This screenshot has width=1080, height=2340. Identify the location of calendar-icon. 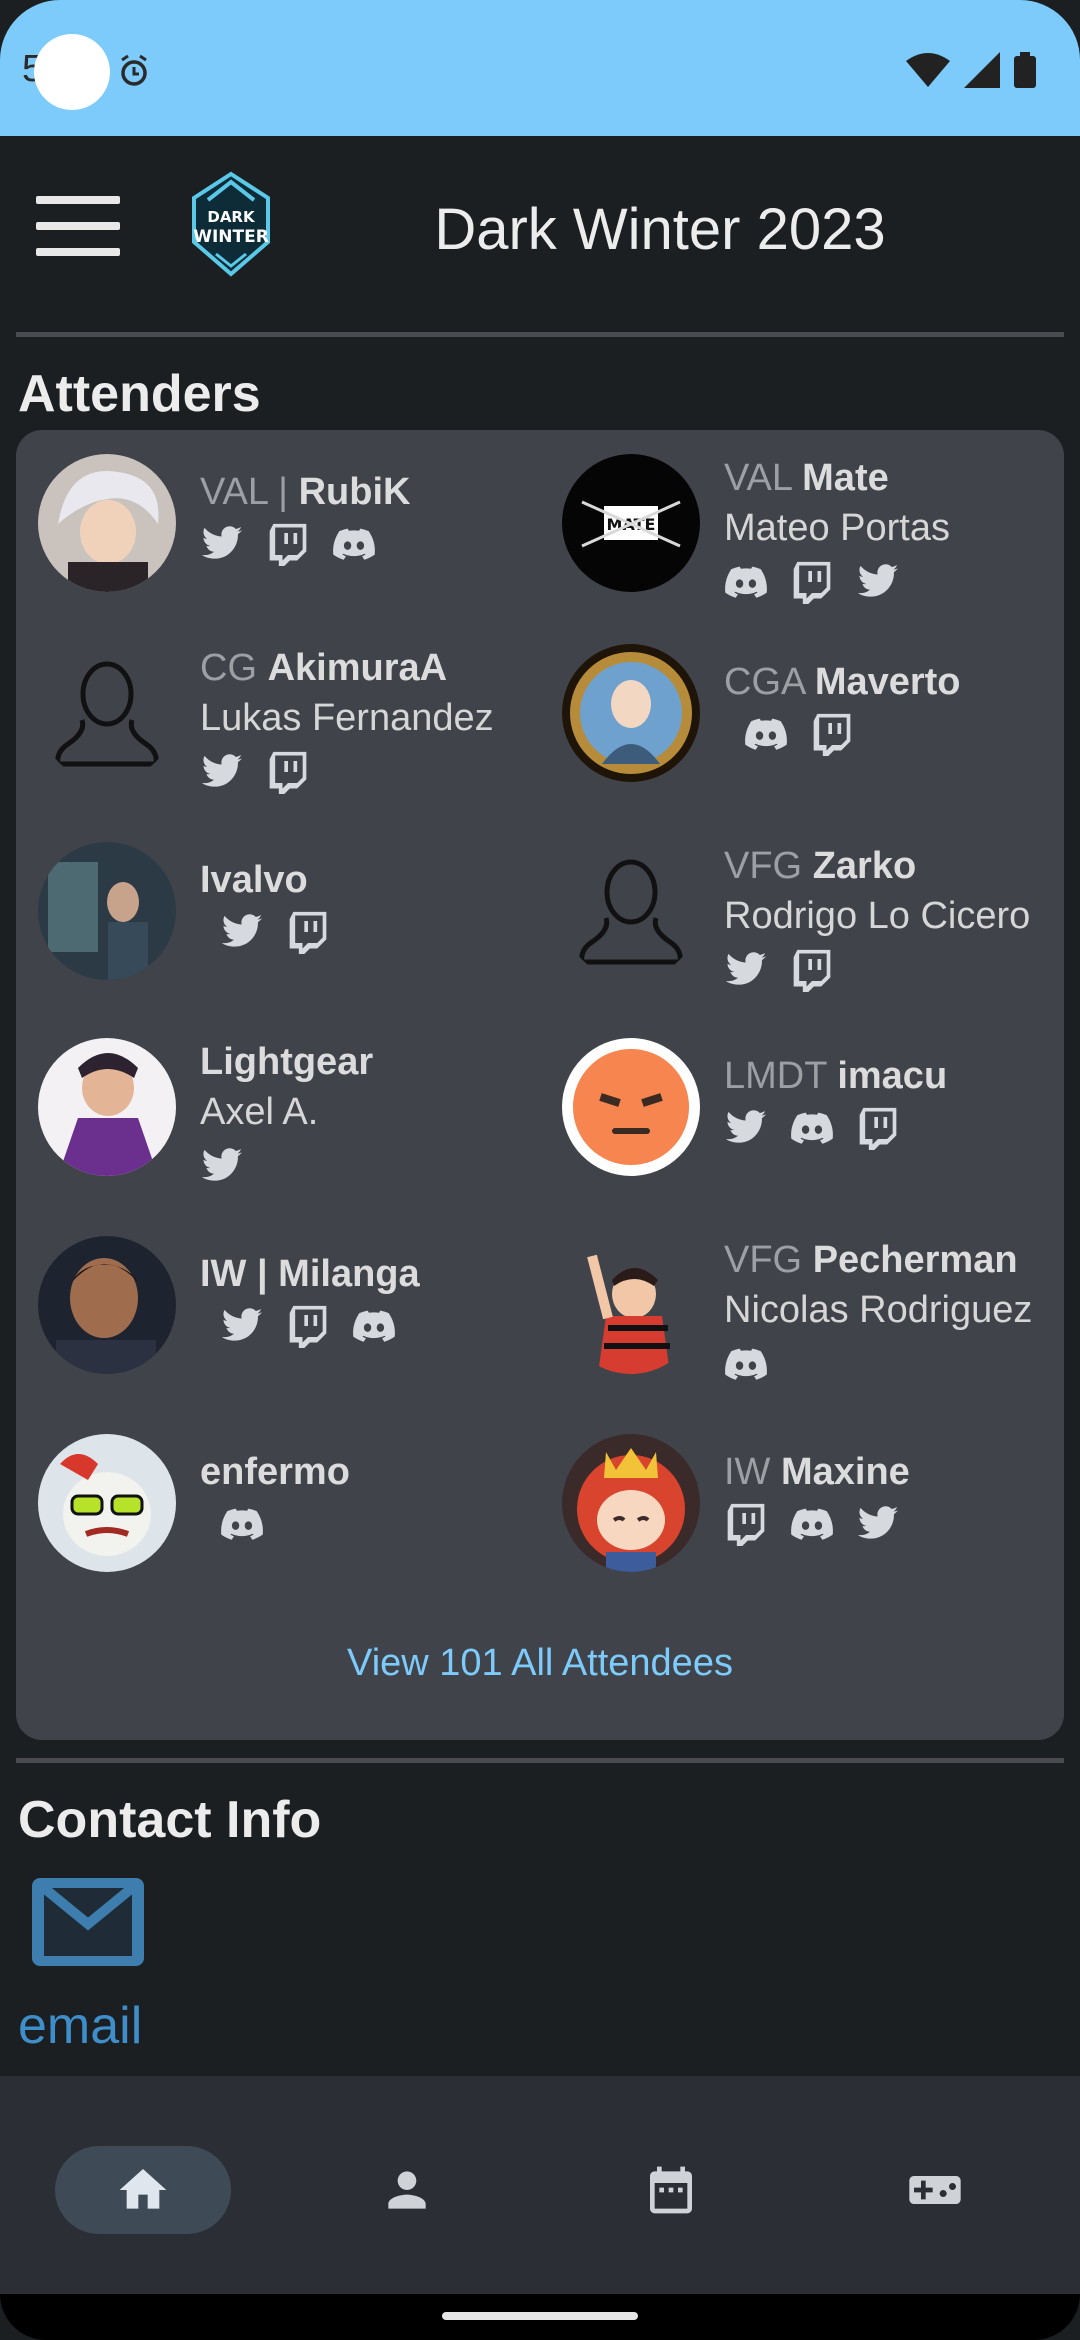
(671, 2190).